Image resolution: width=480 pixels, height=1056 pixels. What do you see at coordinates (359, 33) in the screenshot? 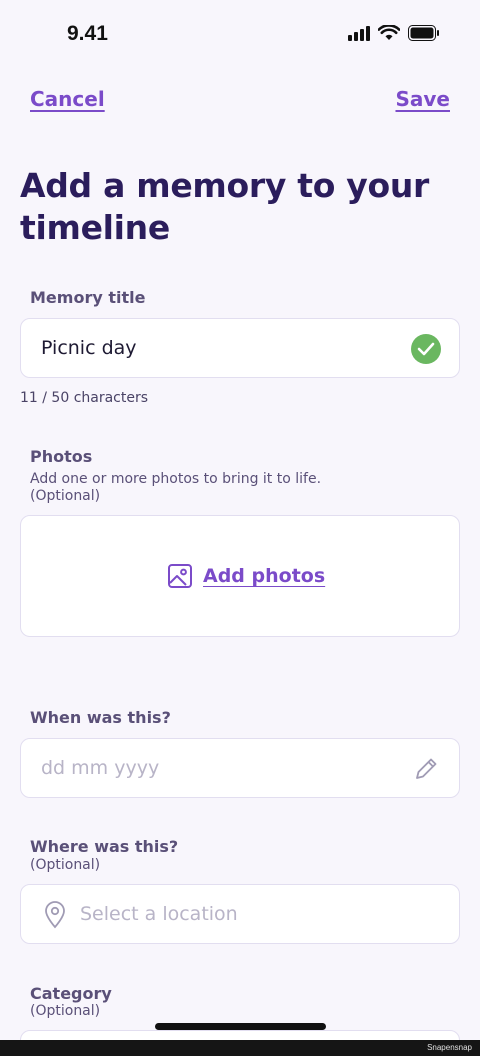
I see `cellular-signal-icon` at bounding box center [359, 33].